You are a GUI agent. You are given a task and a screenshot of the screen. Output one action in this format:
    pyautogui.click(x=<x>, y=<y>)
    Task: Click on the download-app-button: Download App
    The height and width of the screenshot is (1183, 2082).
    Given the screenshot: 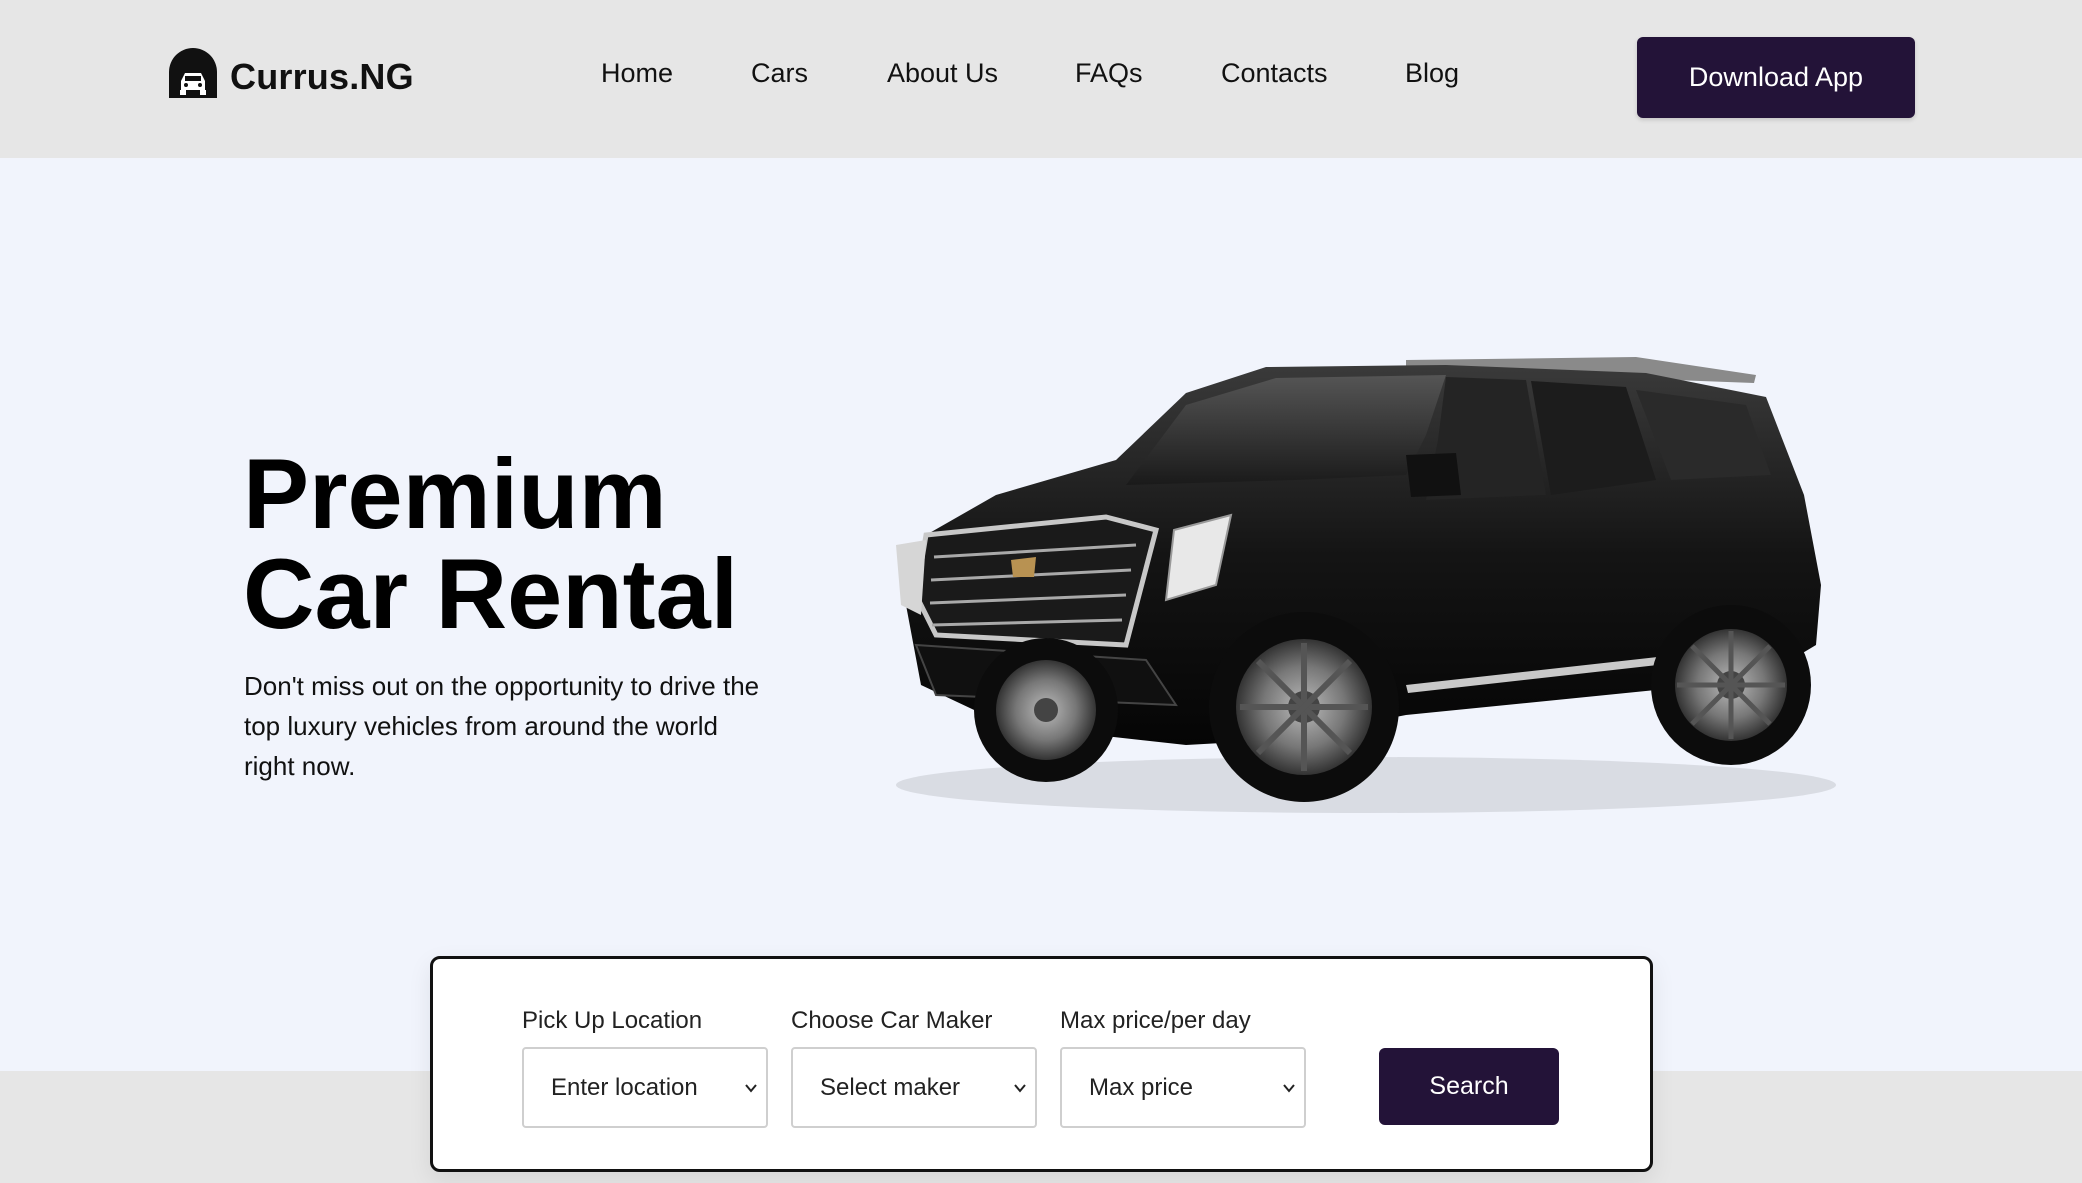 What is the action you would take?
    pyautogui.click(x=1776, y=77)
    